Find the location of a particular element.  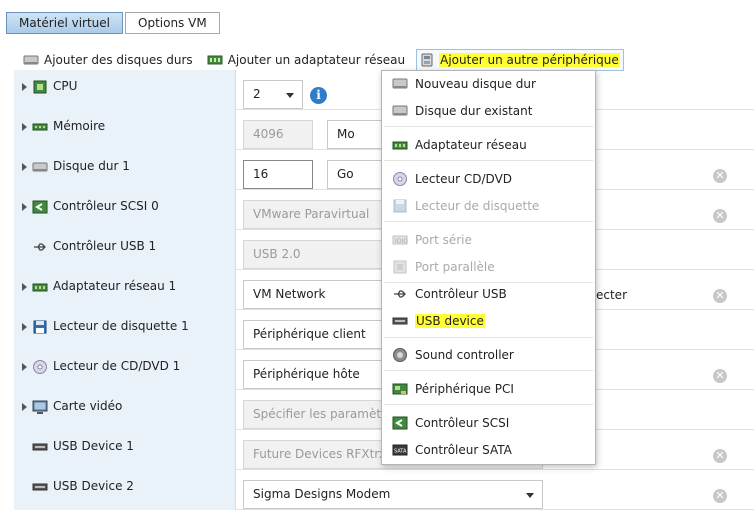

row-label-cell: CPU is located at coordinates (125, 90).